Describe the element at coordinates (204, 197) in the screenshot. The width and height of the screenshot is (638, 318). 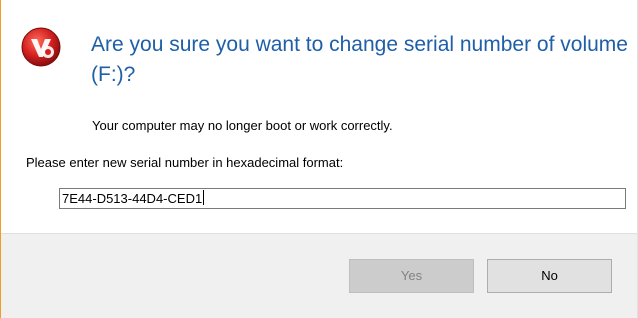
I see `text-caret` at that location.